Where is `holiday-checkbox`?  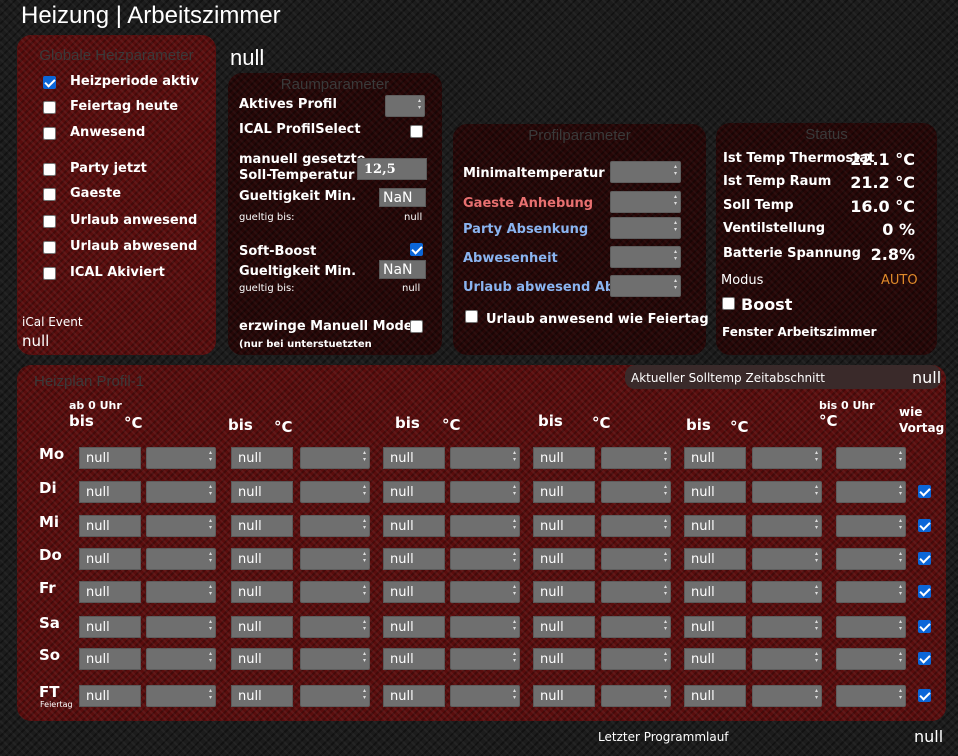
holiday-checkbox is located at coordinates (471, 316).